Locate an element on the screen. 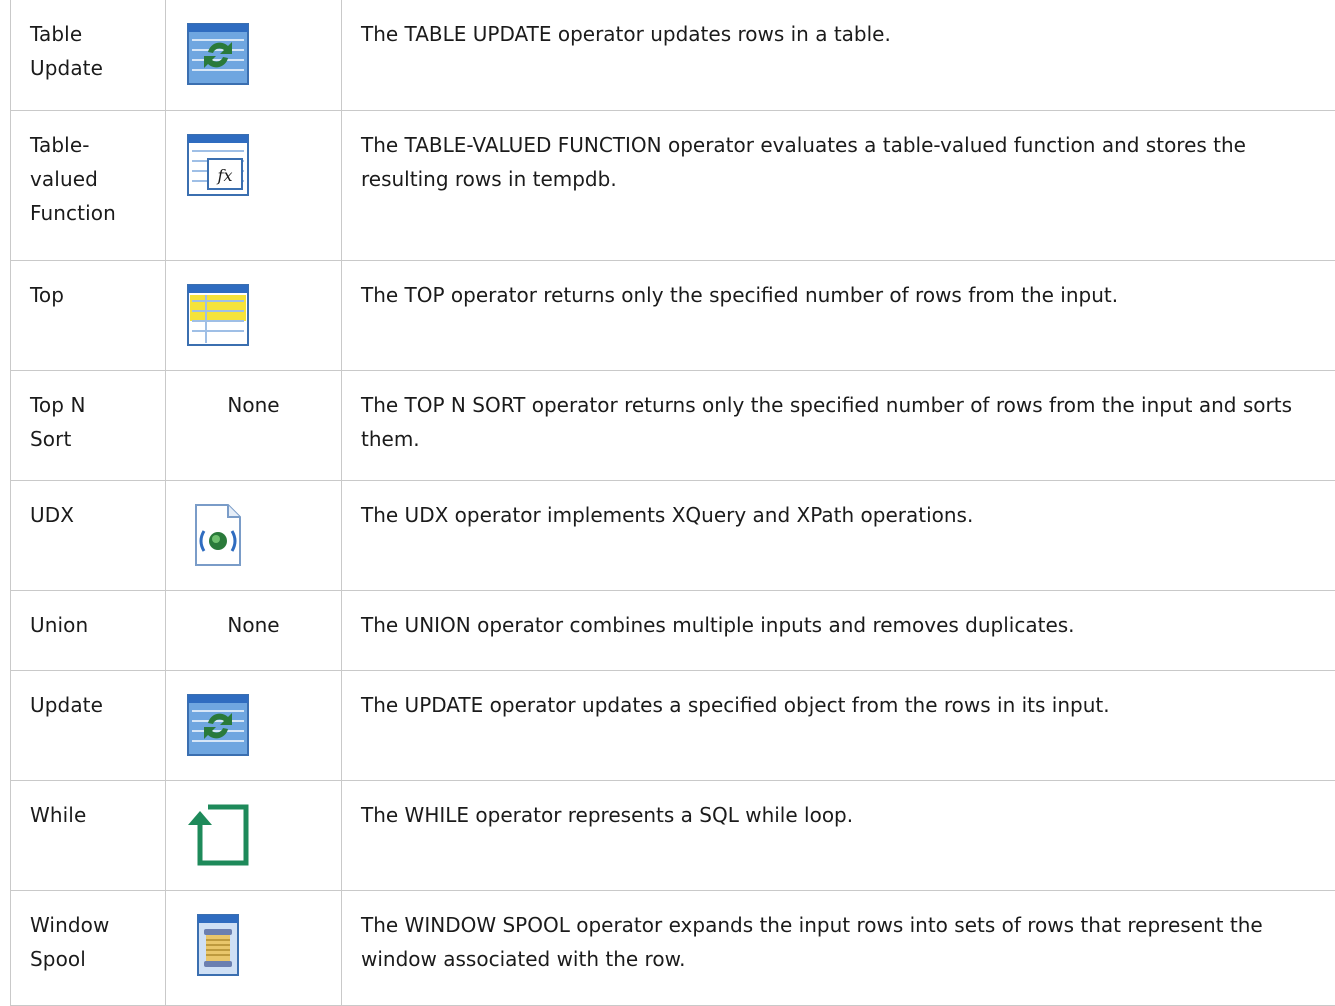 The image size is (1335, 1006). top-icon is located at coordinates (218, 315).